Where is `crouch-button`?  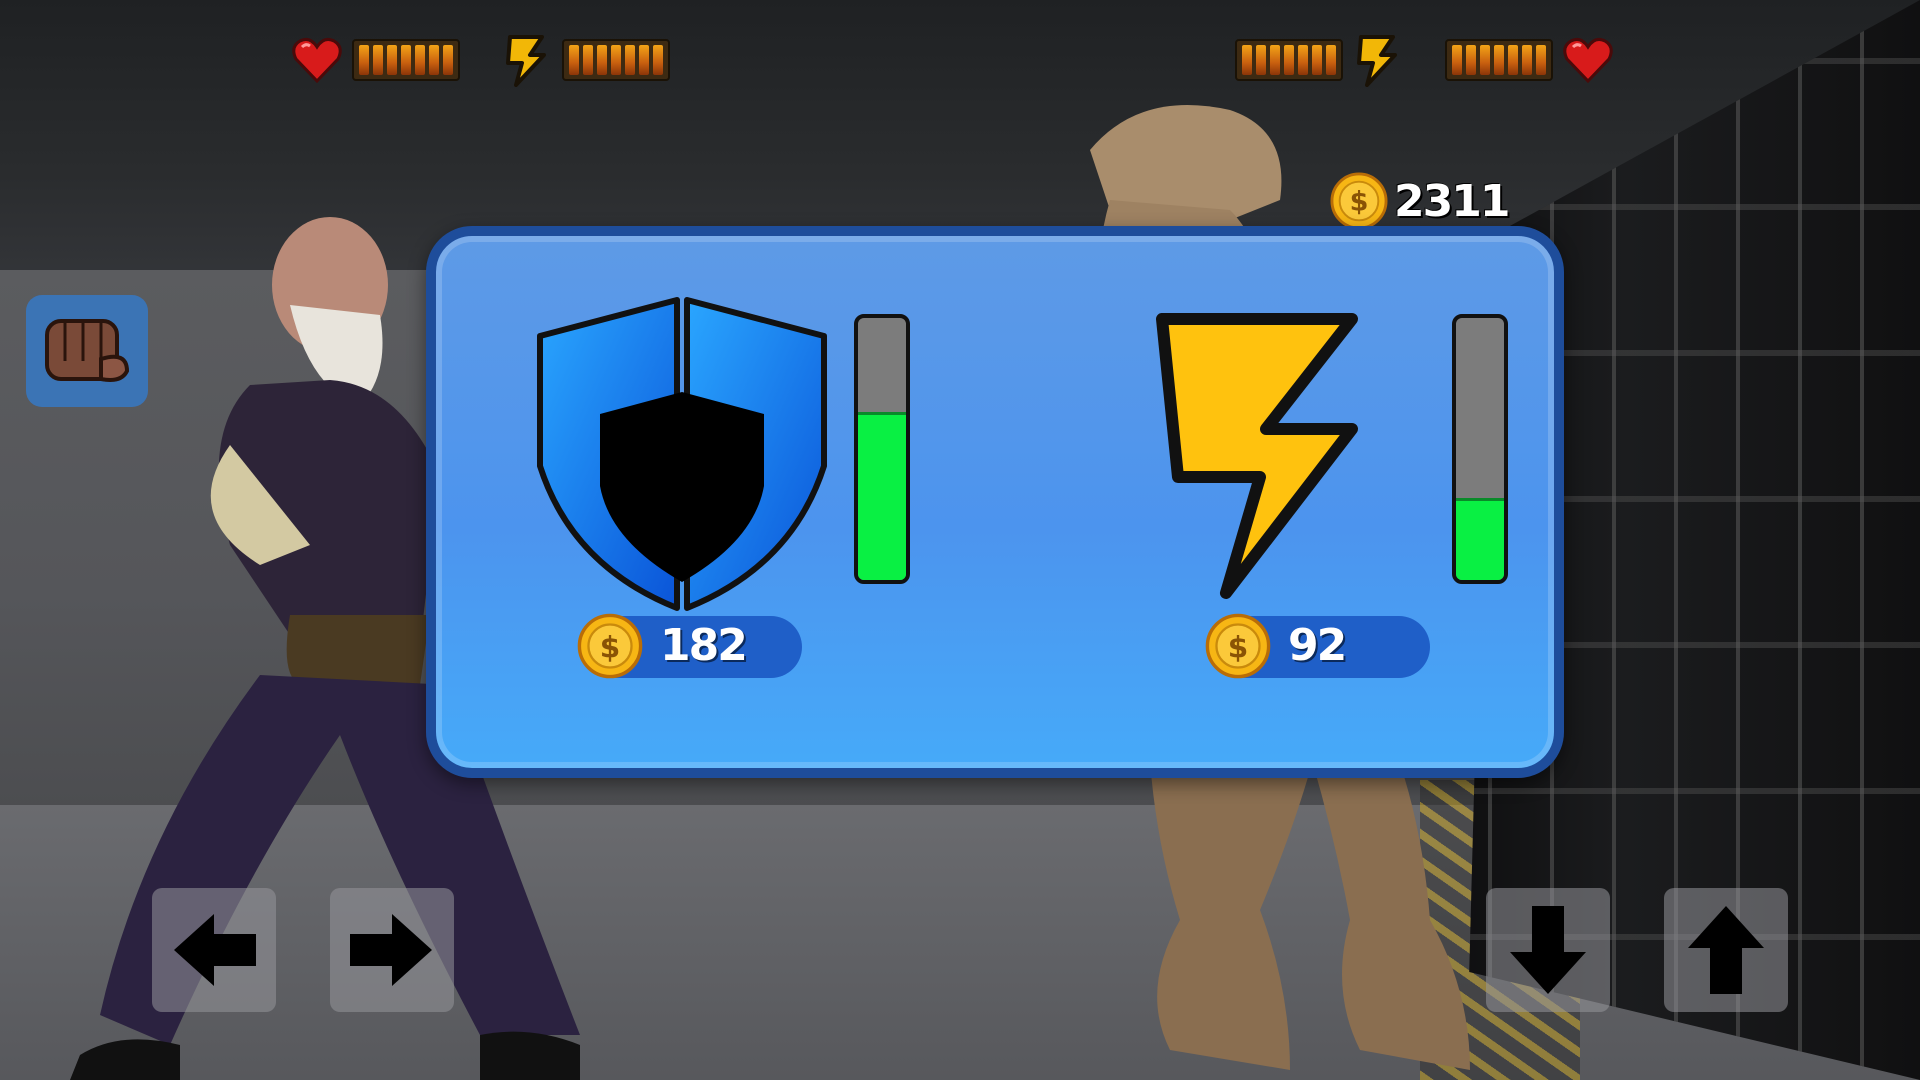
crouch-button is located at coordinates (1548, 950).